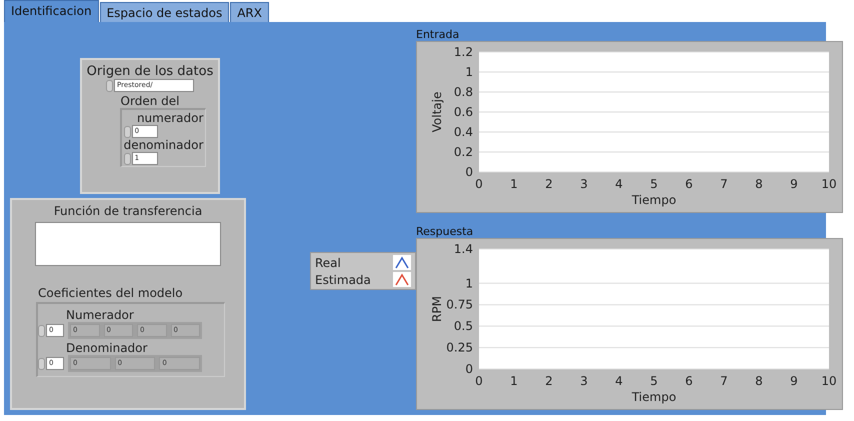 The width and height of the screenshot is (854, 421). What do you see at coordinates (150, 71) in the screenshot?
I see `panel-title: Origen de los datos` at bounding box center [150, 71].